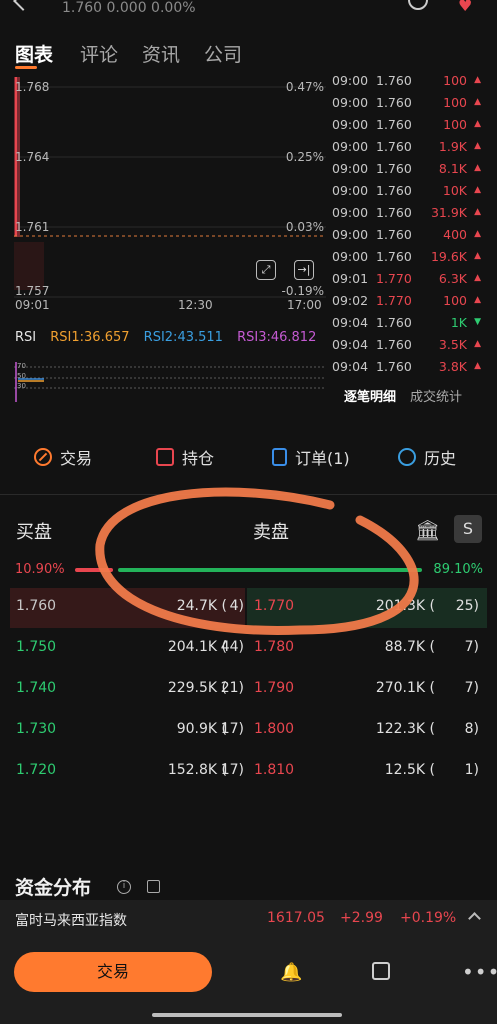 The image size is (497, 1024). Describe the element at coordinates (90, 337) in the screenshot. I see `rsi1-value: RSI1:36.657` at that location.